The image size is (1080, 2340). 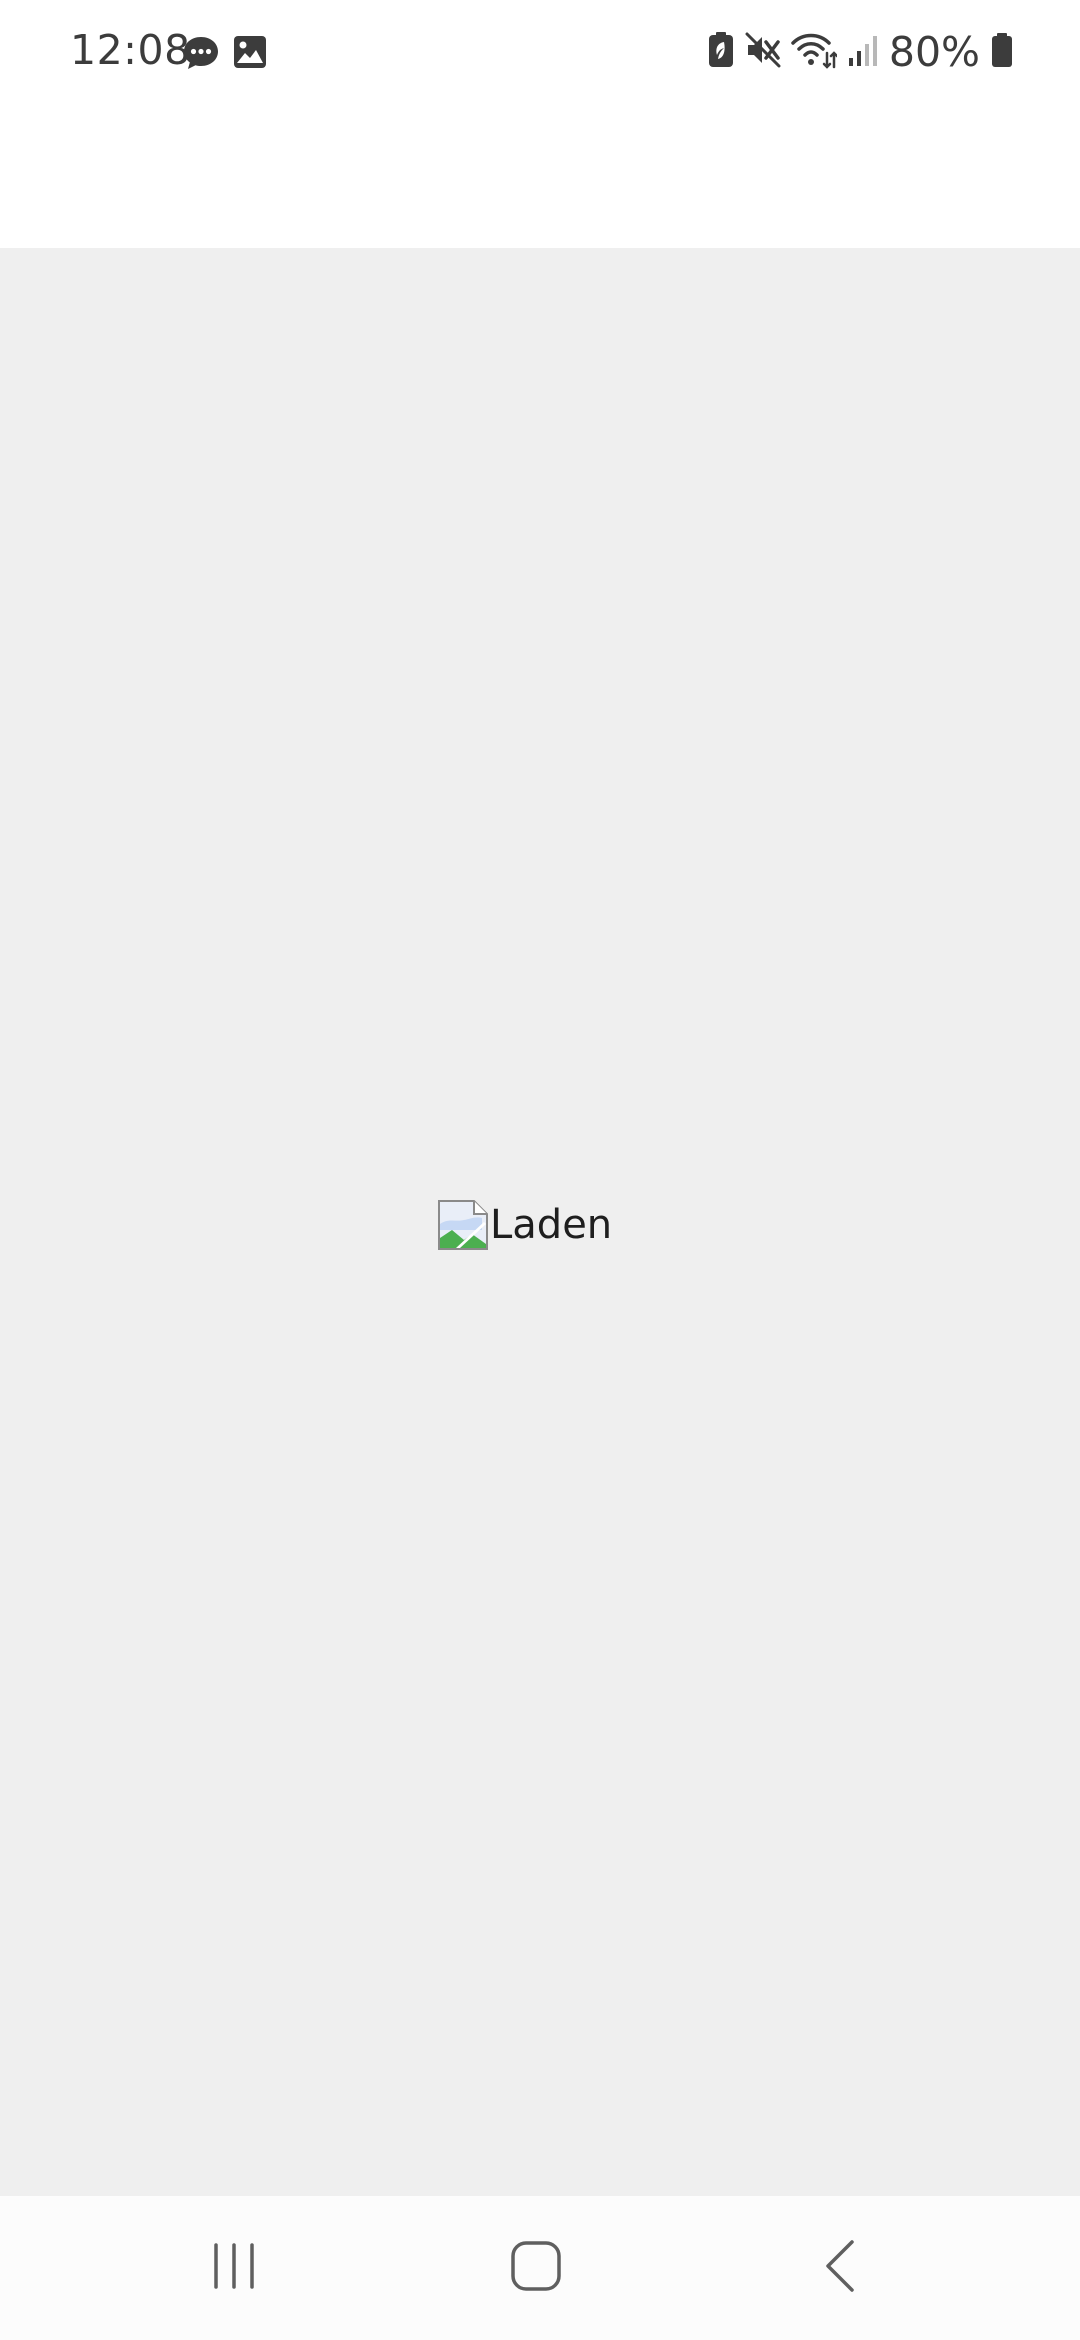 I want to click on back-button, so click(x=840, y=2268).